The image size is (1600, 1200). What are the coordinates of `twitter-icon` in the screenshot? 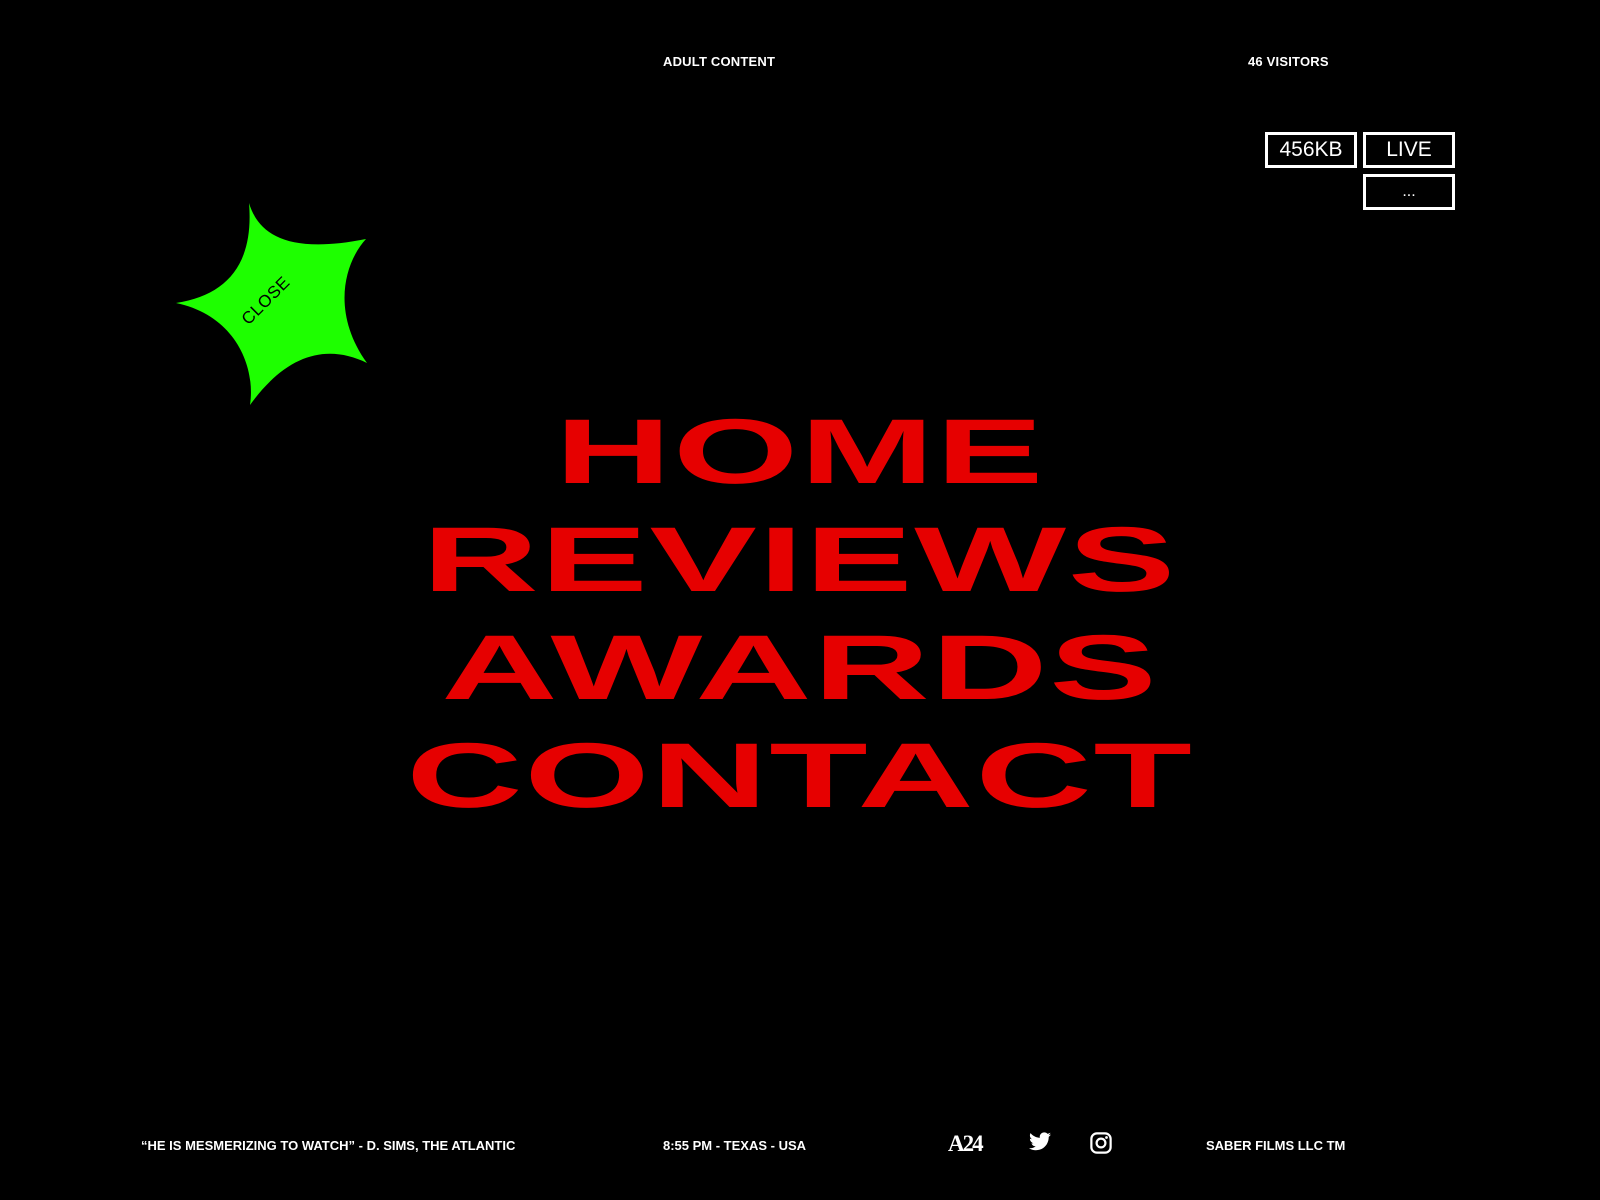 It's located at (1040, 1144).